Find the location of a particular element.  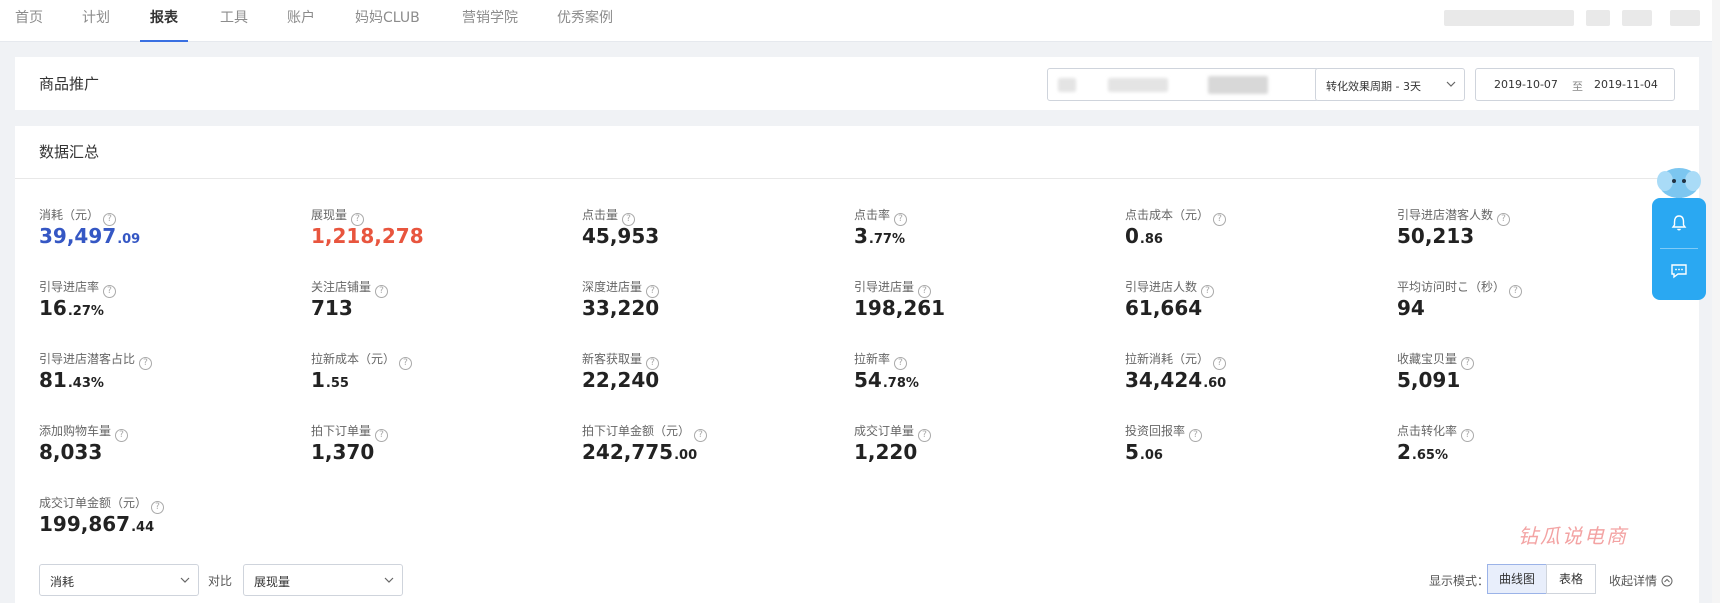

metric-label: 新客获取量? is located at coordinates (621, 360).